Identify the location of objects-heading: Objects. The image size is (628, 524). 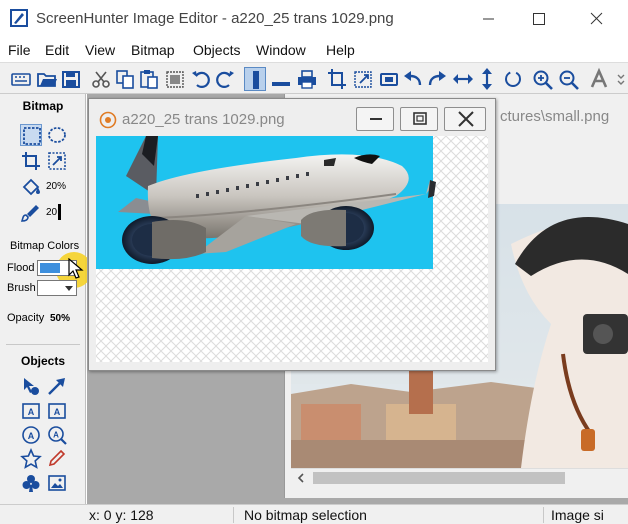
(42, 361).